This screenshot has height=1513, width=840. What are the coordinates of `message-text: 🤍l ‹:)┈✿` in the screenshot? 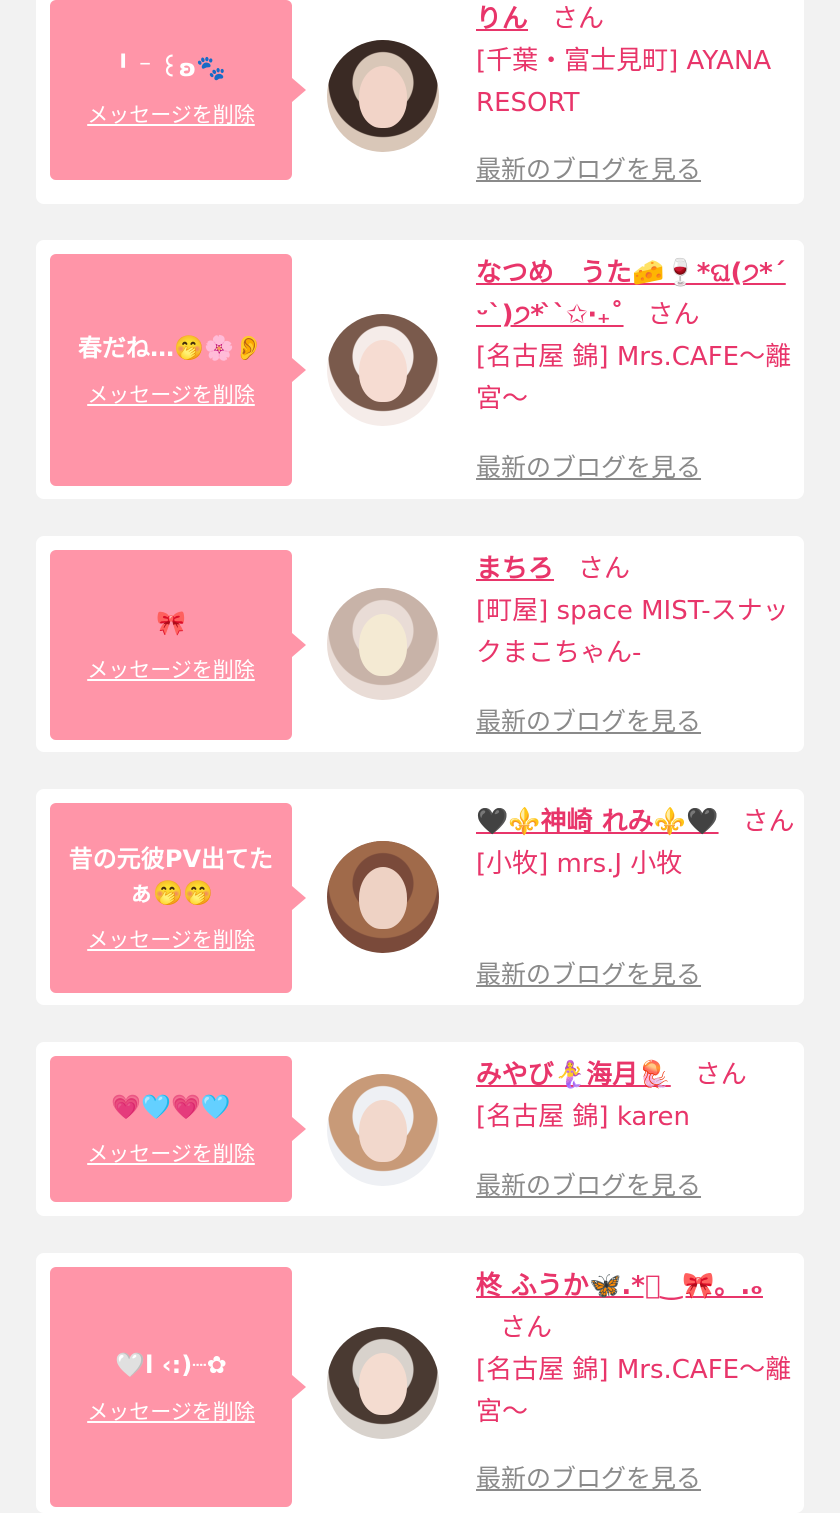 It's located at (171, 1365).